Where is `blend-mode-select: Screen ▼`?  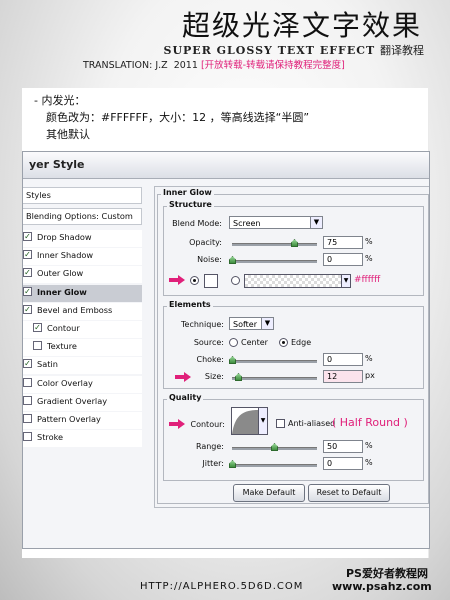
blend-mode-select: Screen ▼ is located at coordinates (276, 222).